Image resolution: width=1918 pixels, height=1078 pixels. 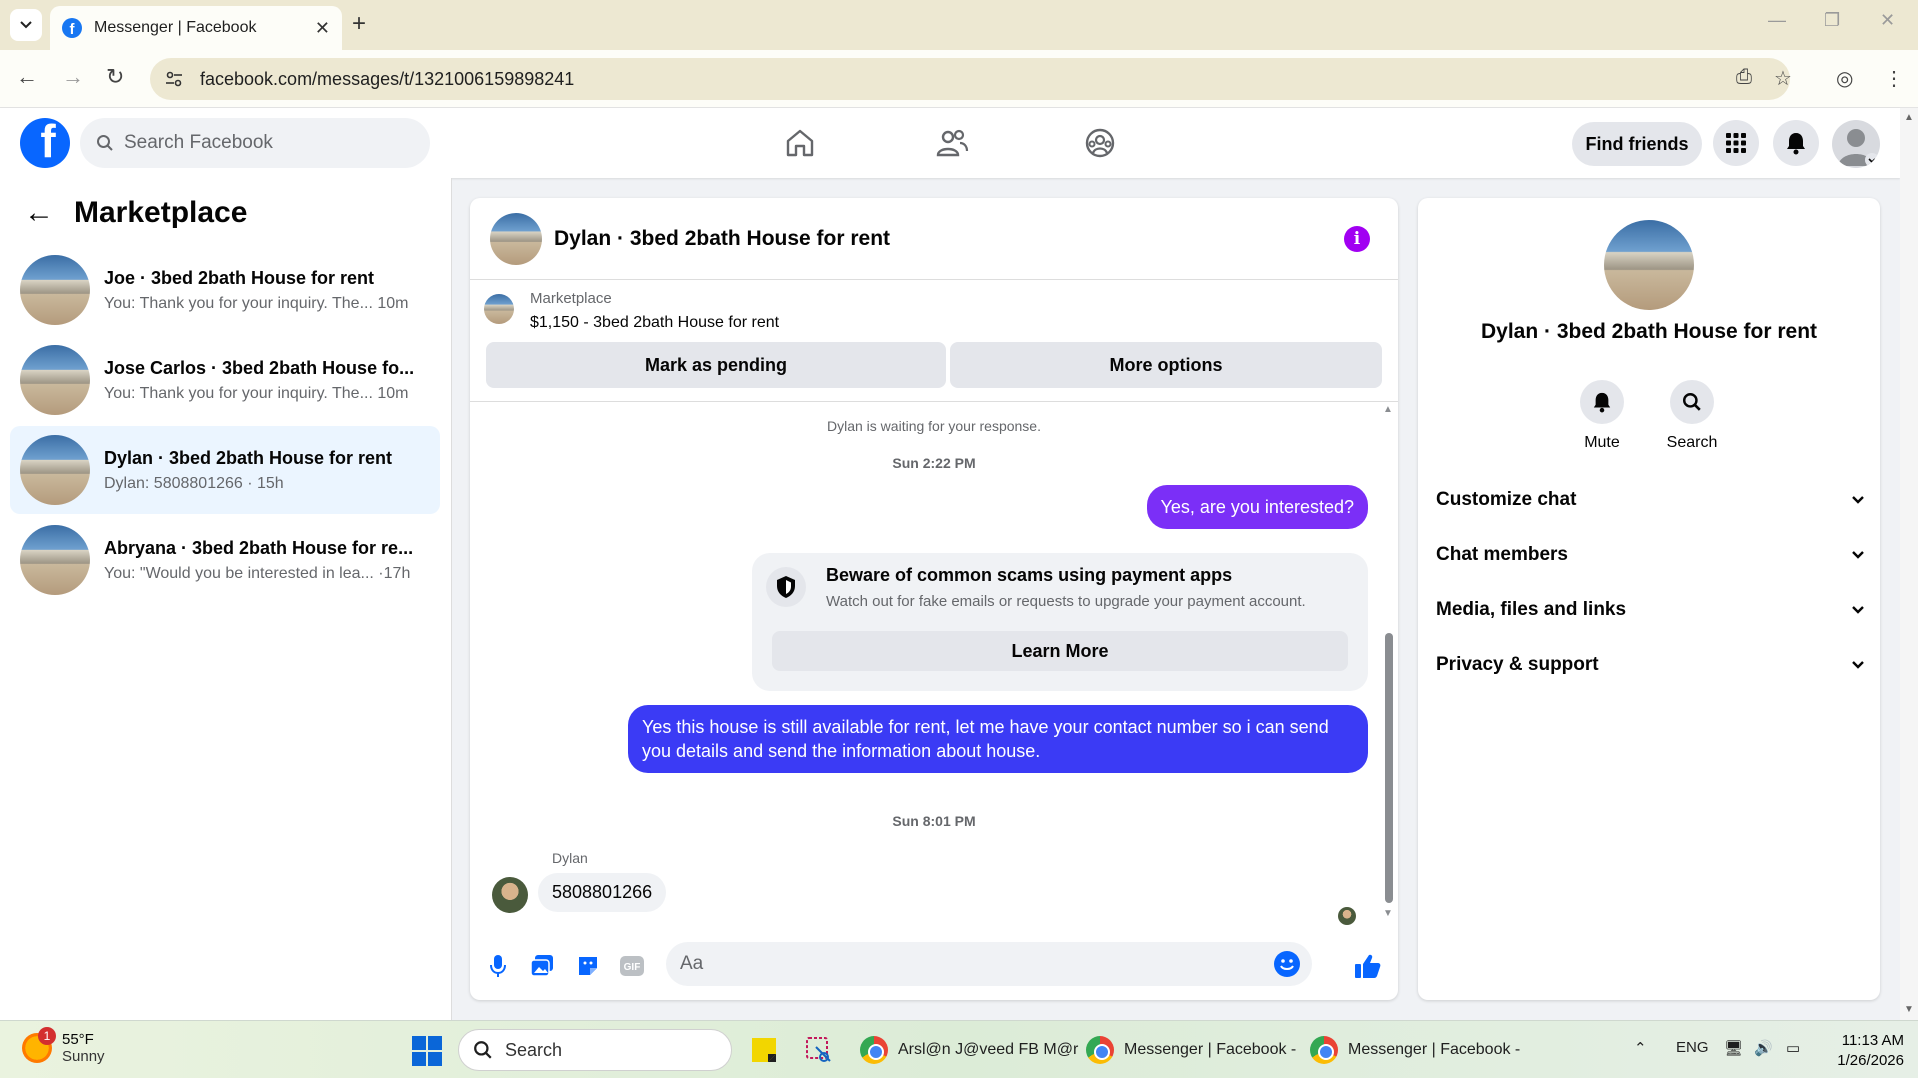 What do you see at coordinates (1531, 609) in the screenshot?
I see `section-label: Media, files and links` at bounding box center [1531, 609].